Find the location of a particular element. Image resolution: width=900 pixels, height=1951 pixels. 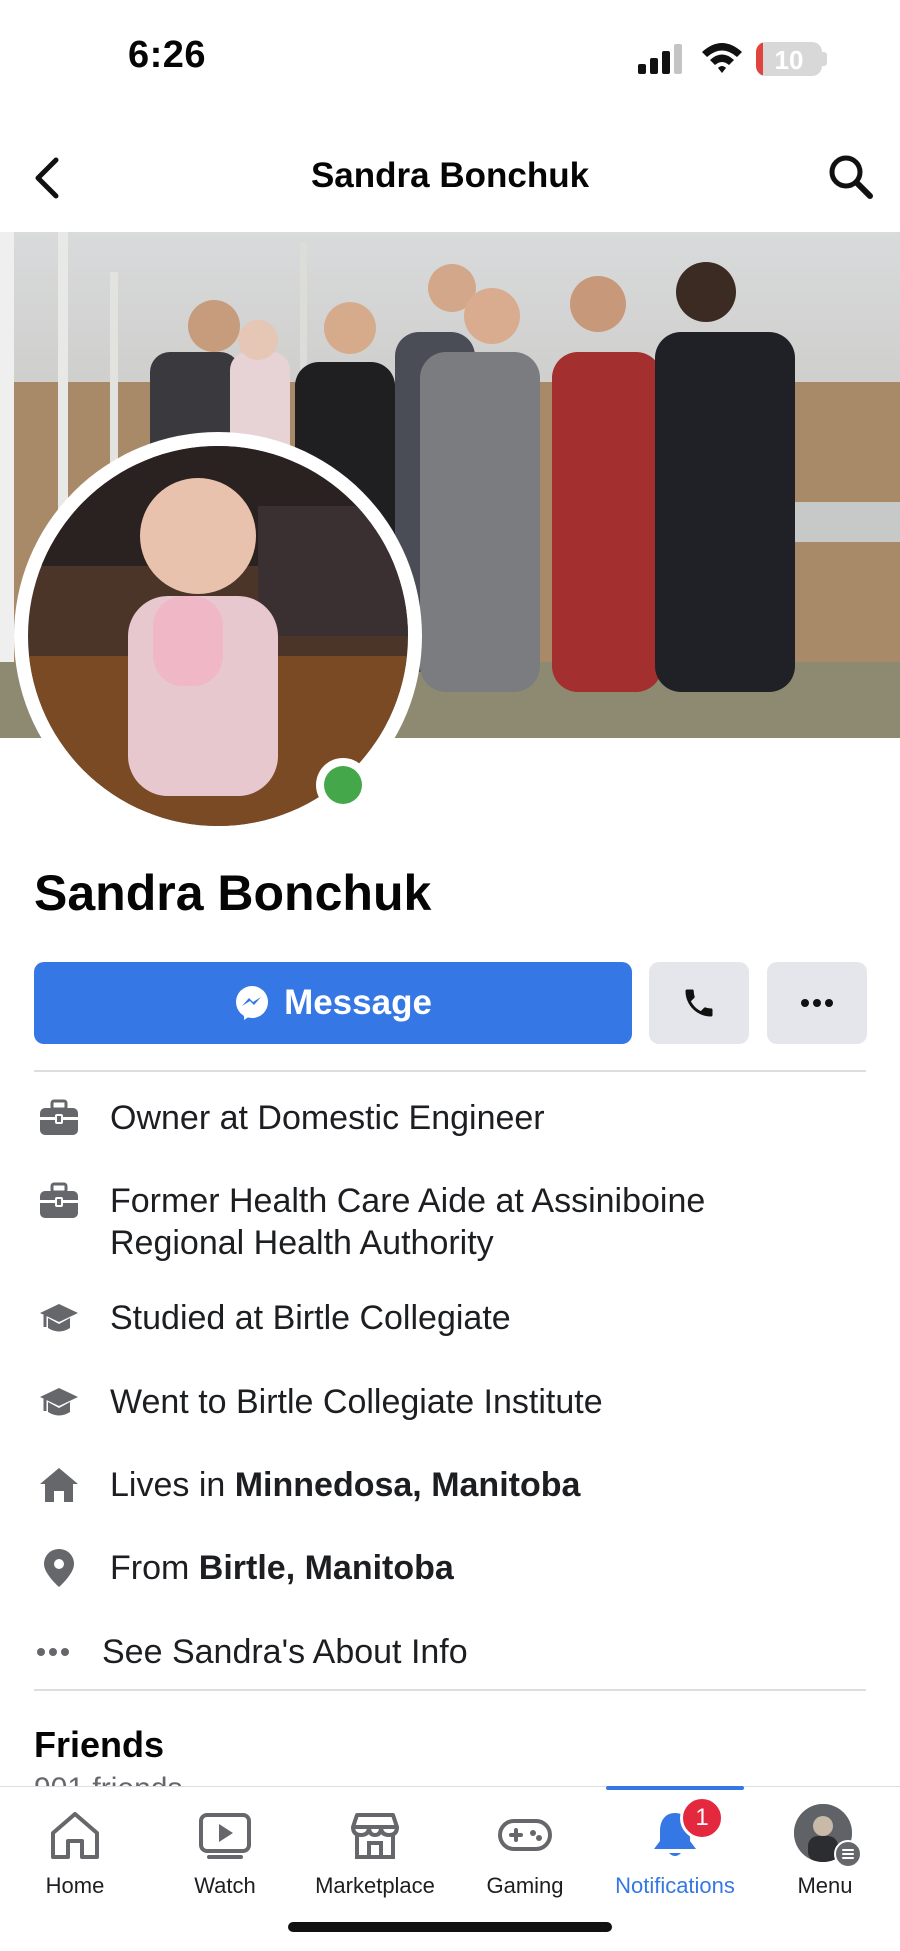

phone-icon is located at coordinates (699, 1003).